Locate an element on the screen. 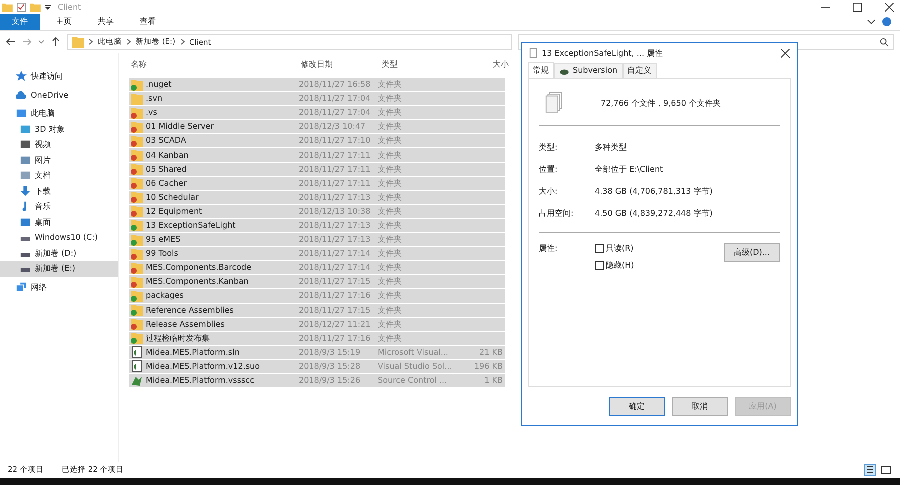 The width and height of the screenshot is (900, 485). column-header: 修改日期 is located at coordinates (339, 64).